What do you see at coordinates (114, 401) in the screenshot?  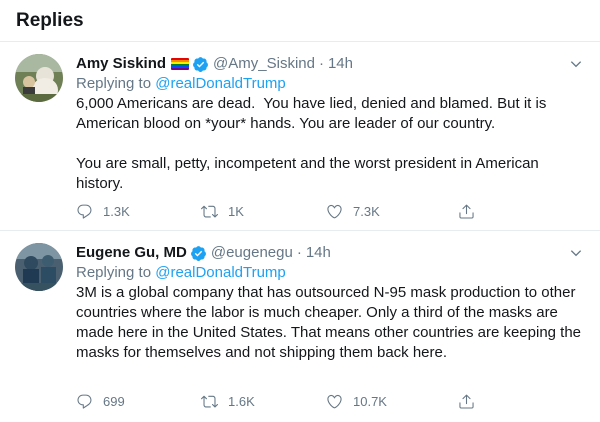 I see `reply-count: 699` at bounding box center [114, 401].